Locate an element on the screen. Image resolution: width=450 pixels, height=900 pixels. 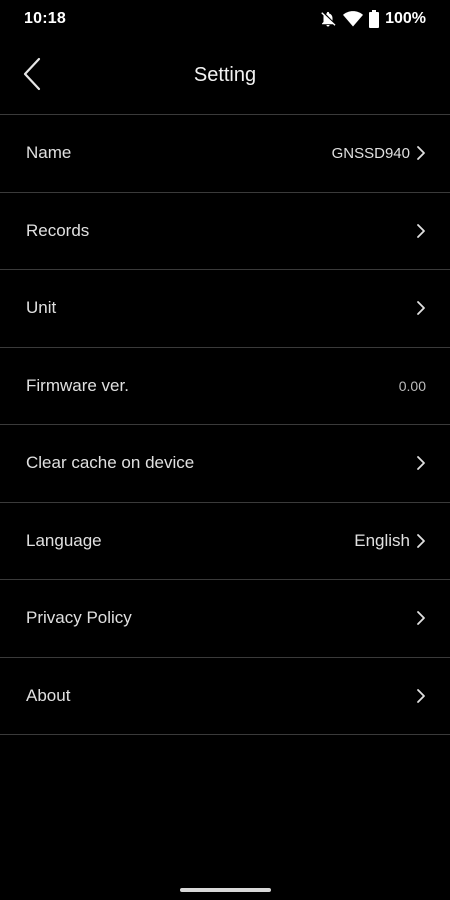
setting-row-language: Language English is located at coordinates (225, 541).